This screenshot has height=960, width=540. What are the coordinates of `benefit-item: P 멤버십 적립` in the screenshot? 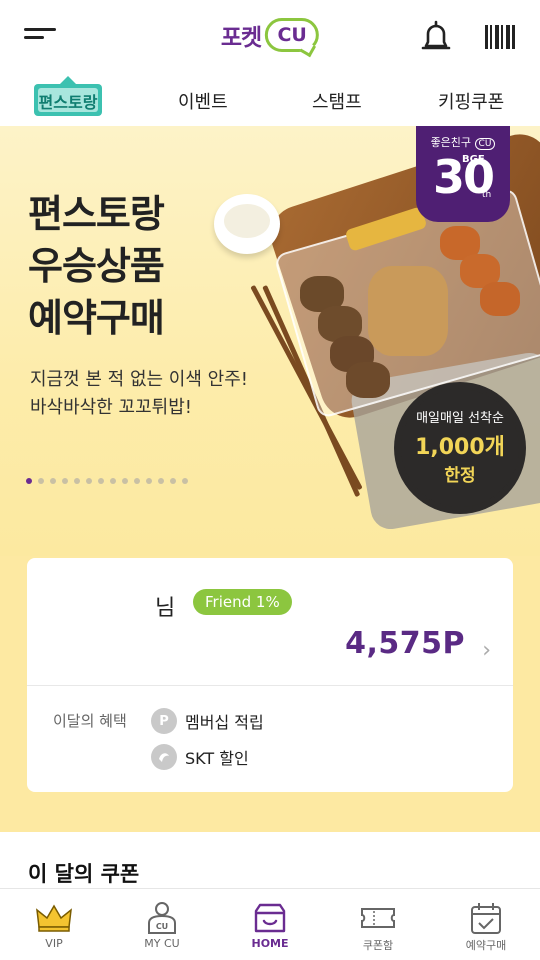 It's located at (207, 721).